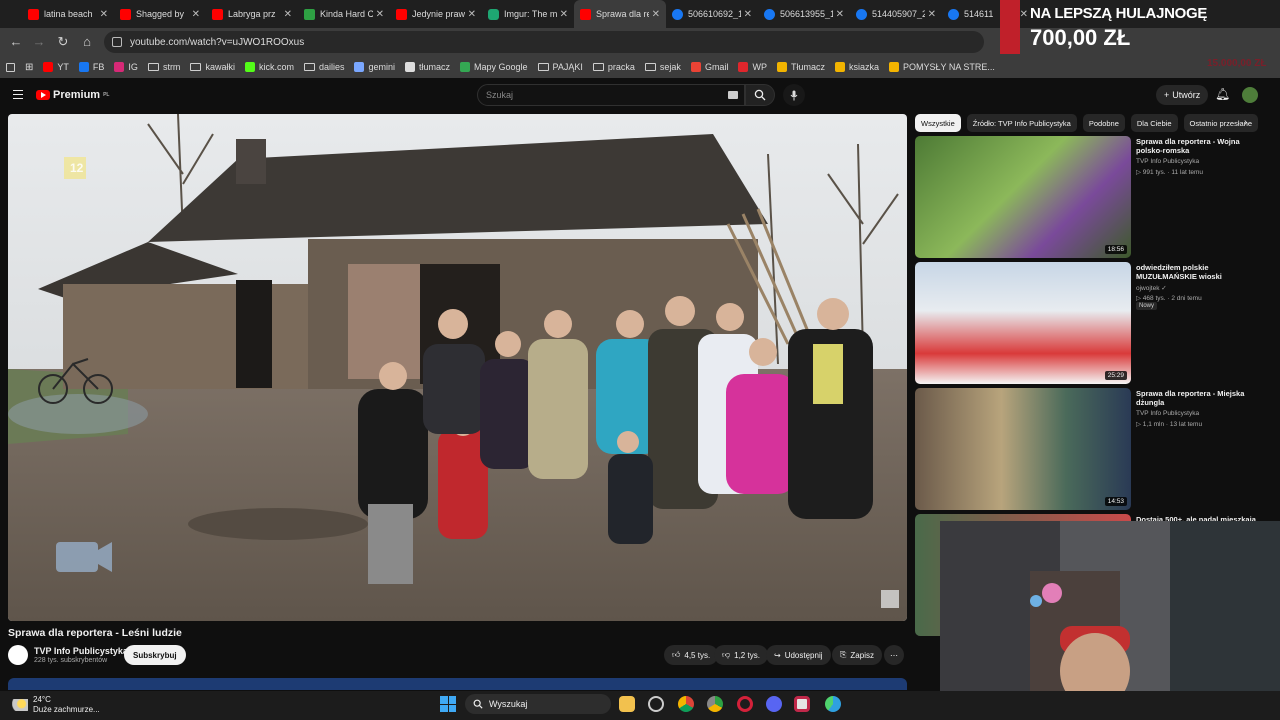 This screenshot has height=720, width=1280. I want to click on channel-name: TVP Info Publicystyka, so click(81, 651).